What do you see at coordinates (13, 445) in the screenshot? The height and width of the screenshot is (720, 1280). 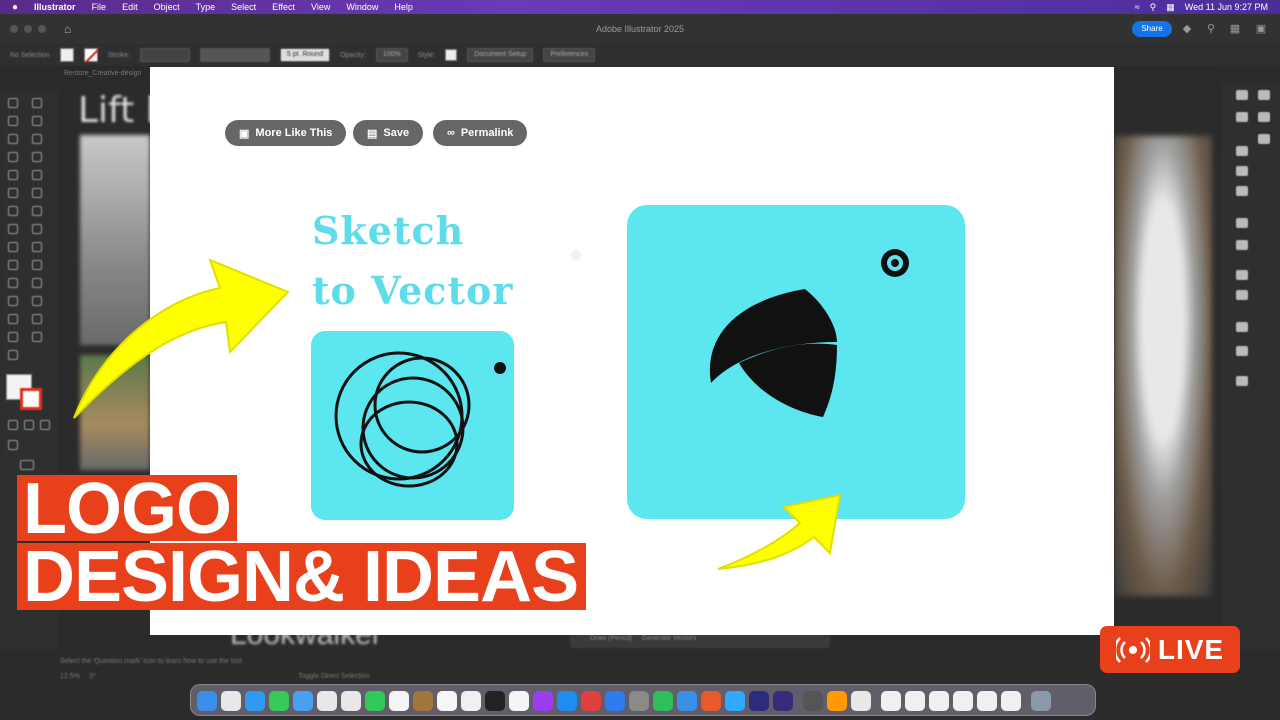 I see `draw-mode-icon` at bounding box center [13, 445].